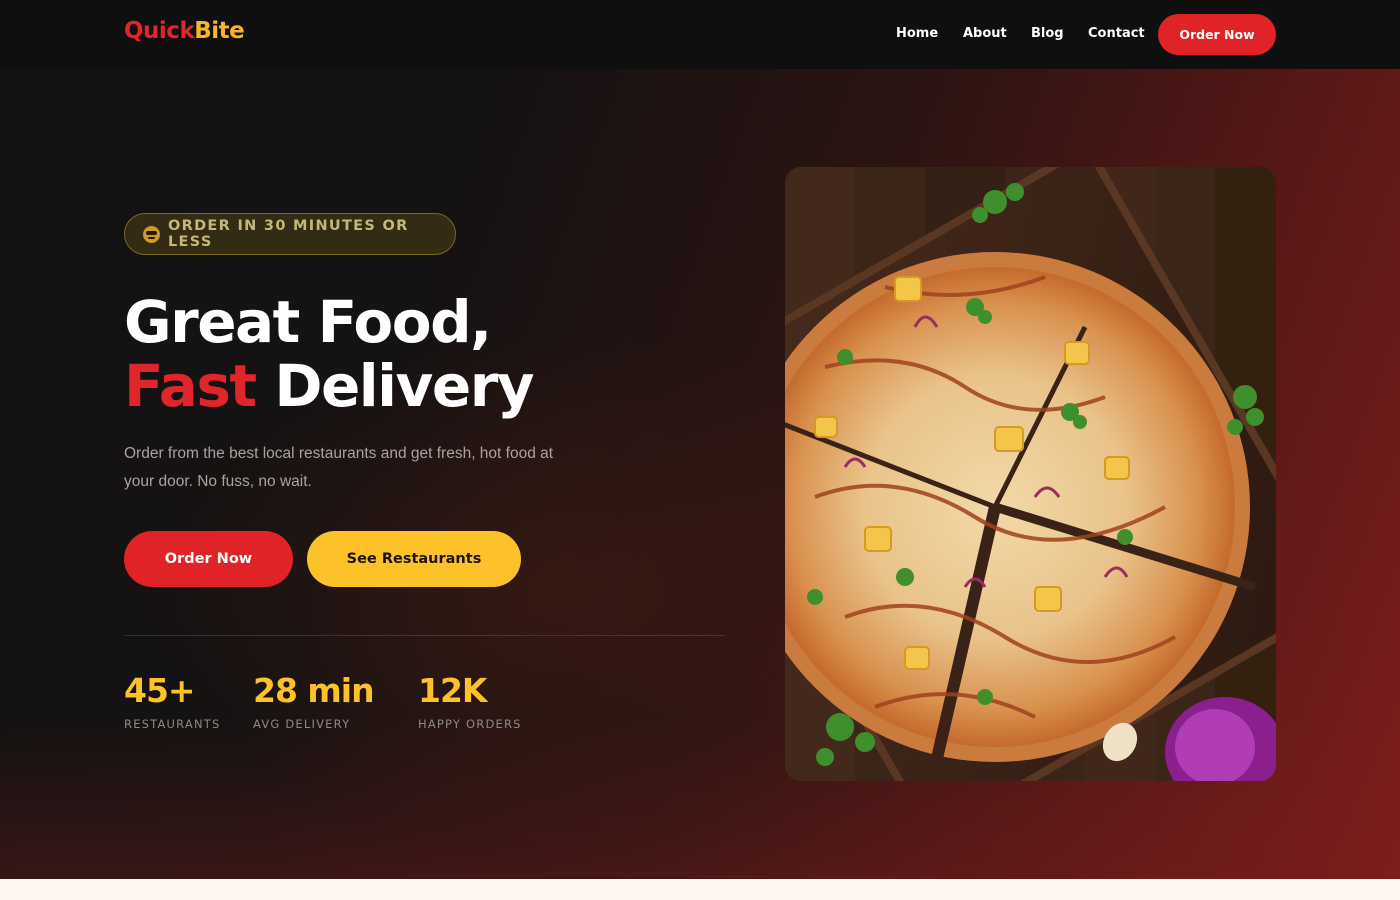 The image size is (1400, 900). I want to click on nav-link-contact: Contact, so click(1116, 33).